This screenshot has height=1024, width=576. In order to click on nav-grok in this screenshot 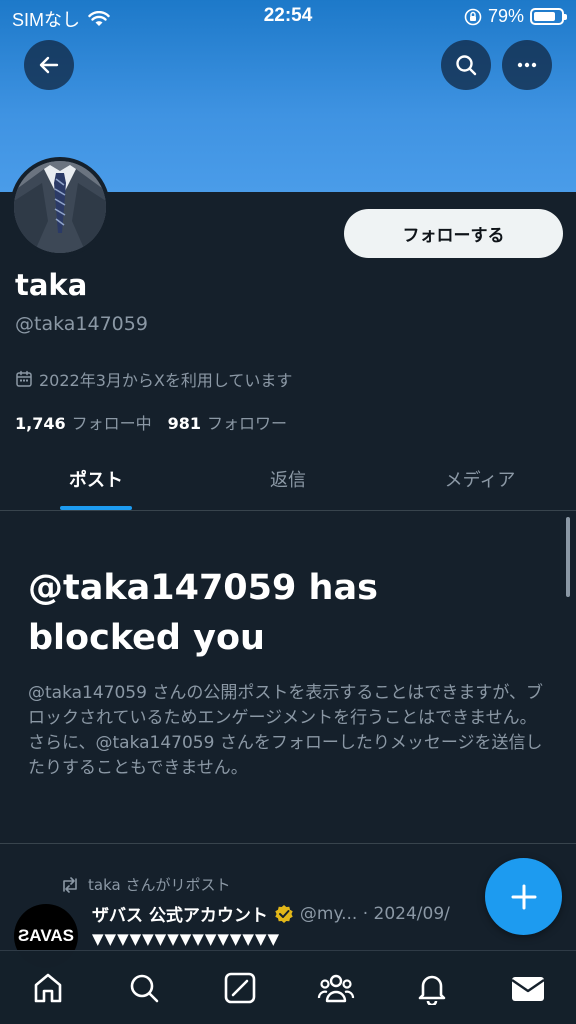, I will do `click(240, 987)`.